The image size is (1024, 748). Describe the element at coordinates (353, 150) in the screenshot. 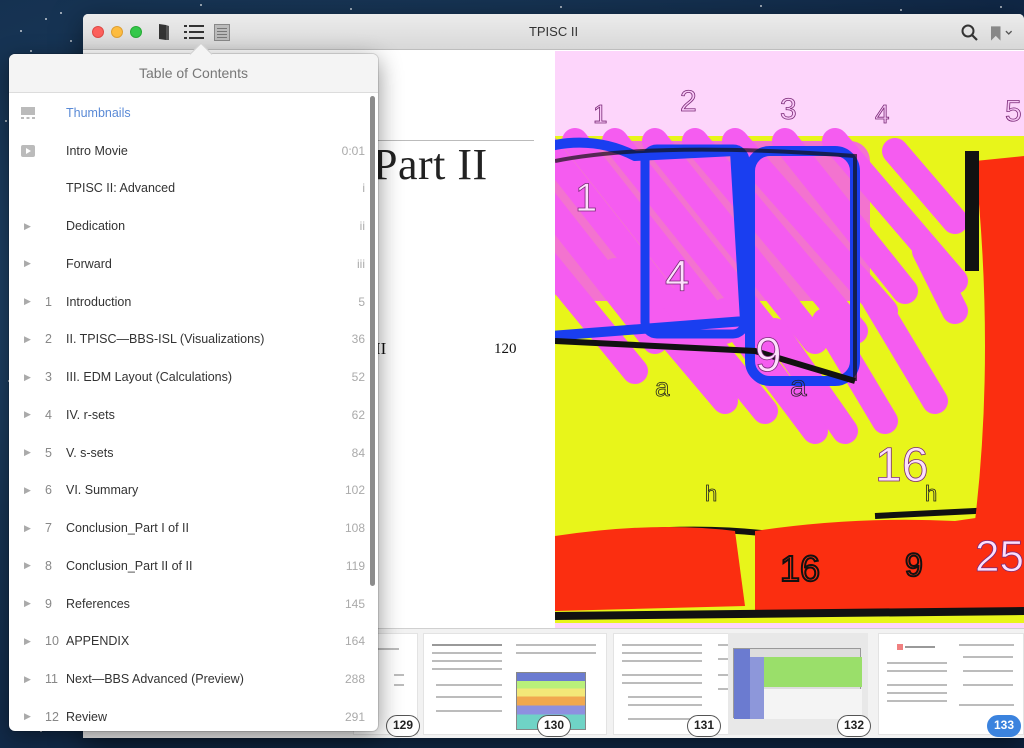

I see `toc-item-page: 0:01` at that location.